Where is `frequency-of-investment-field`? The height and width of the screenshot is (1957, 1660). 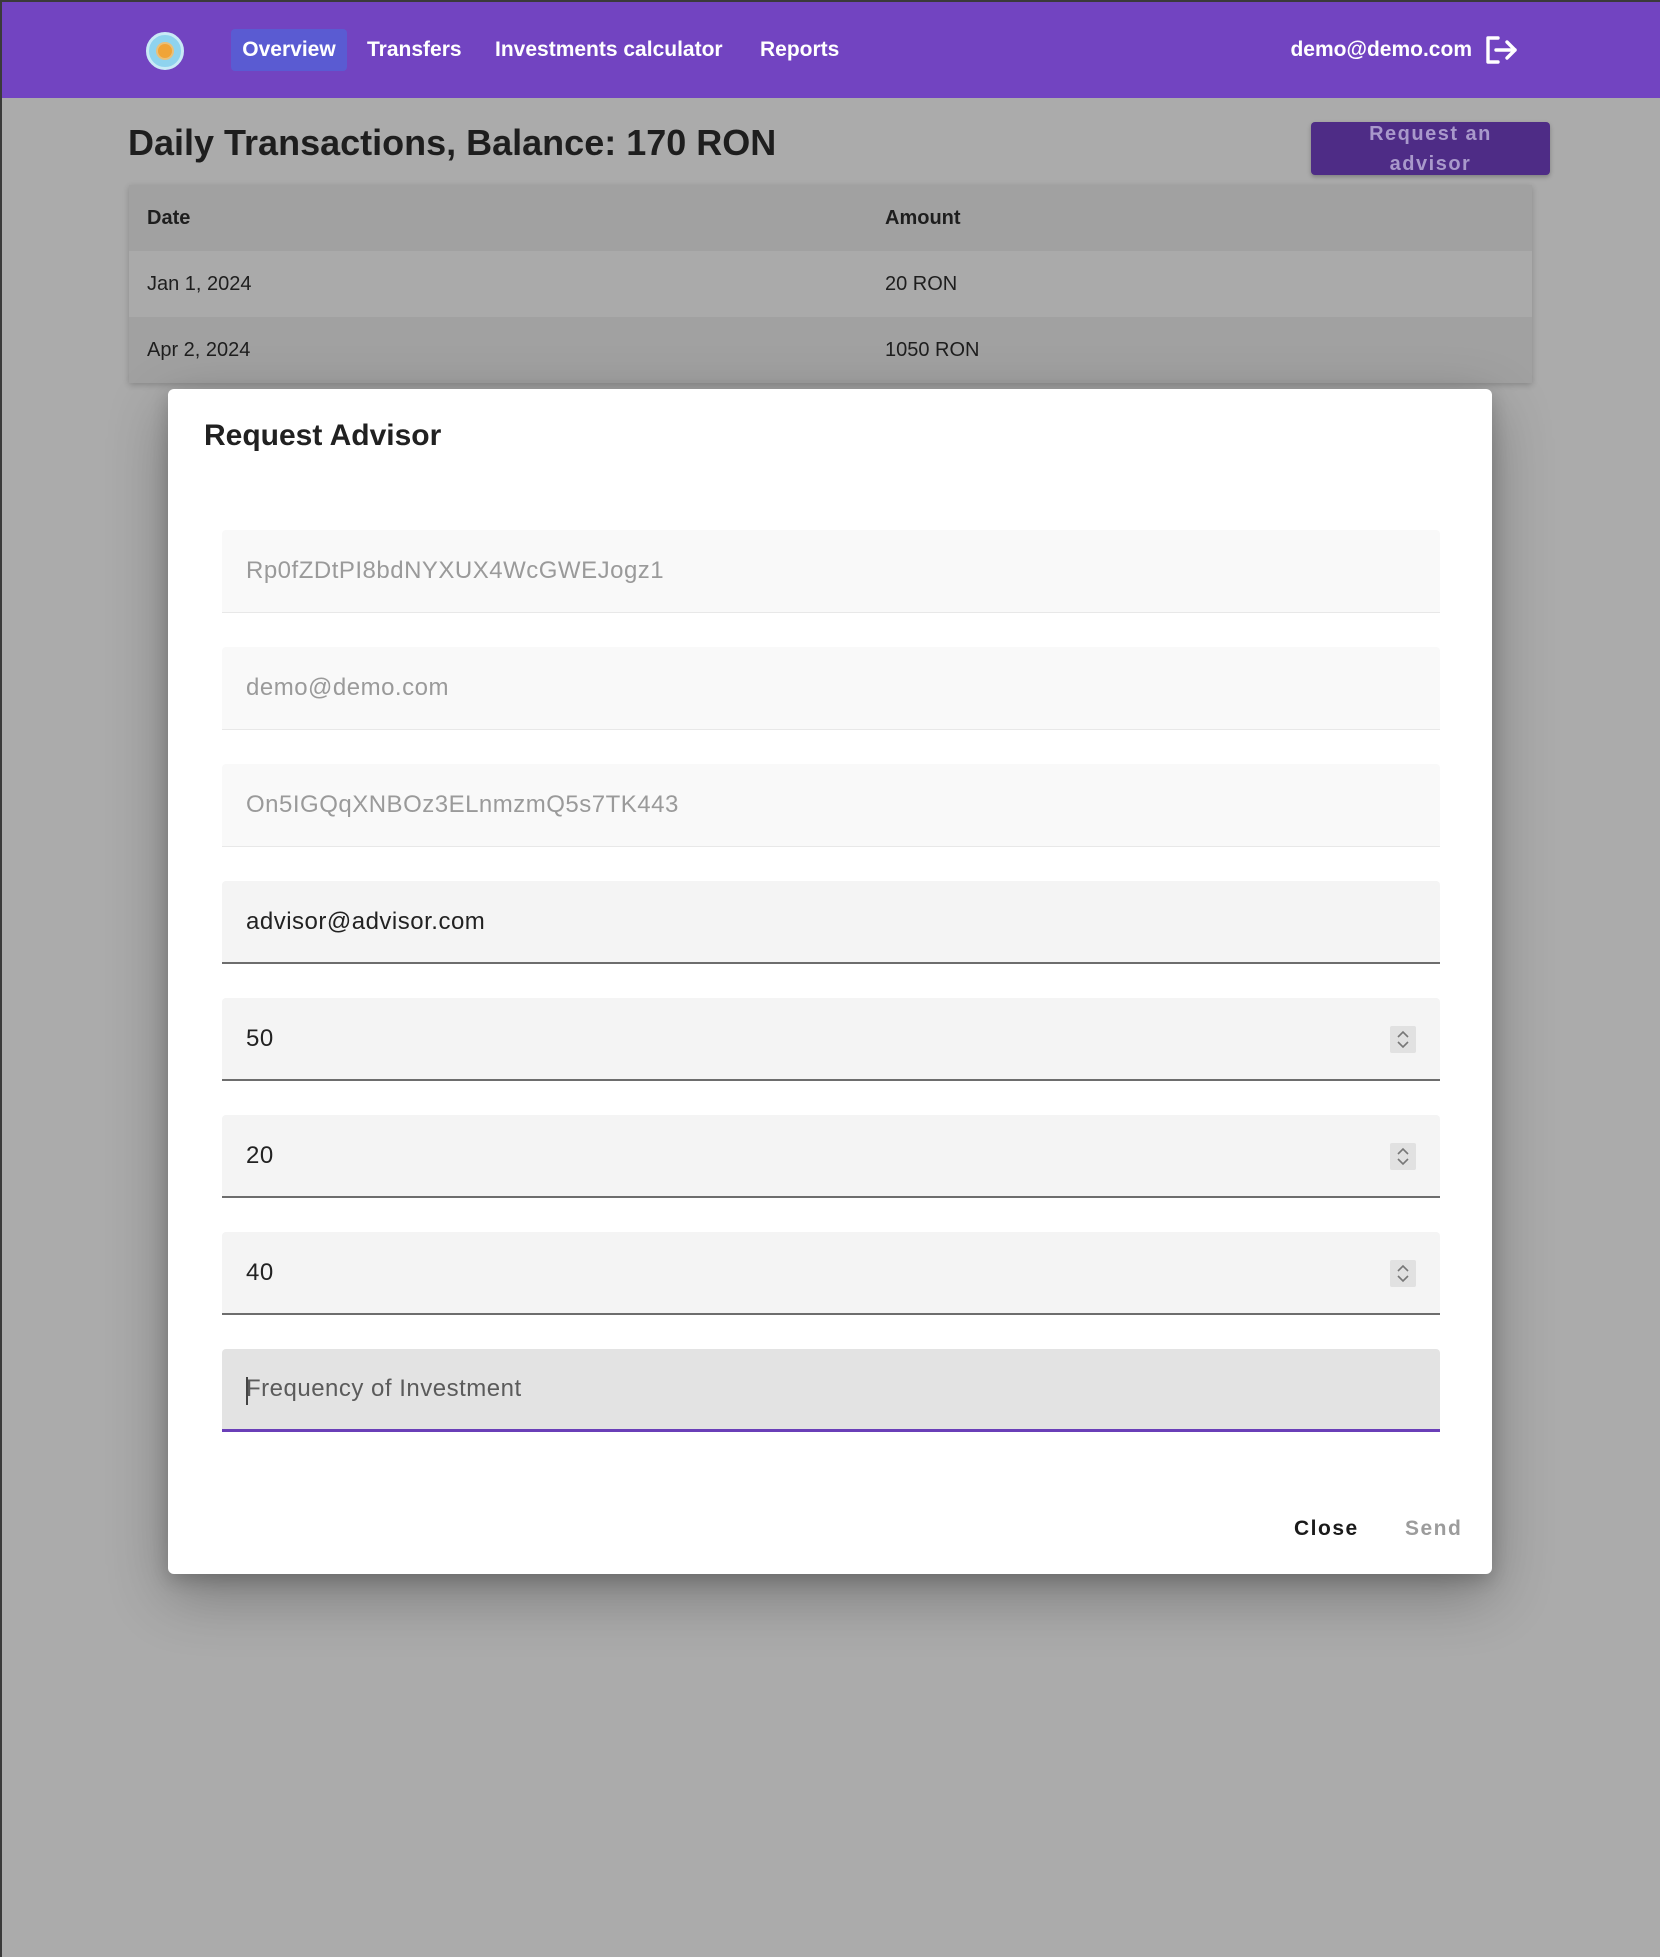
frequency-of-investment-field is located at coordinates (831, 1390).